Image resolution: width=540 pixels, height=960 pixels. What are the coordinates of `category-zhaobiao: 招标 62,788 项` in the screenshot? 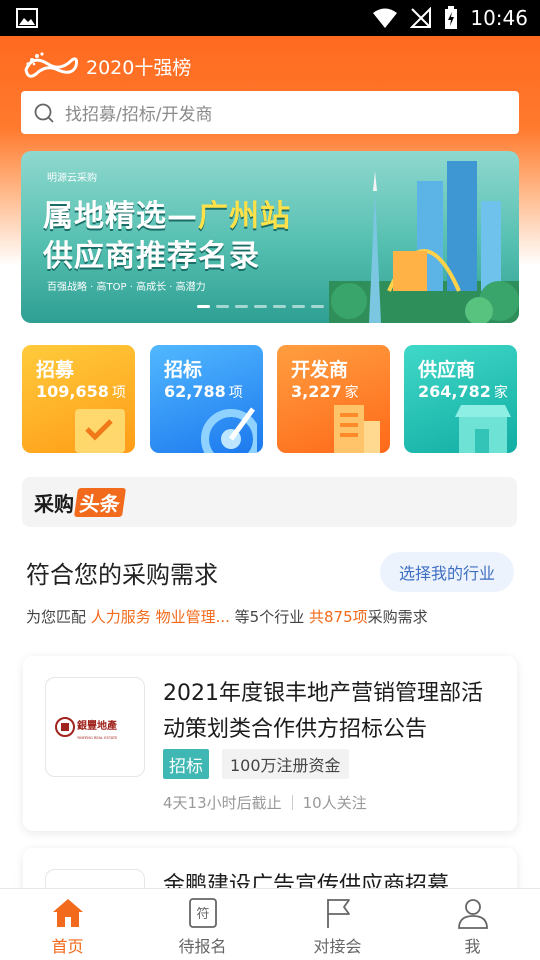 It's located at (206, 399).